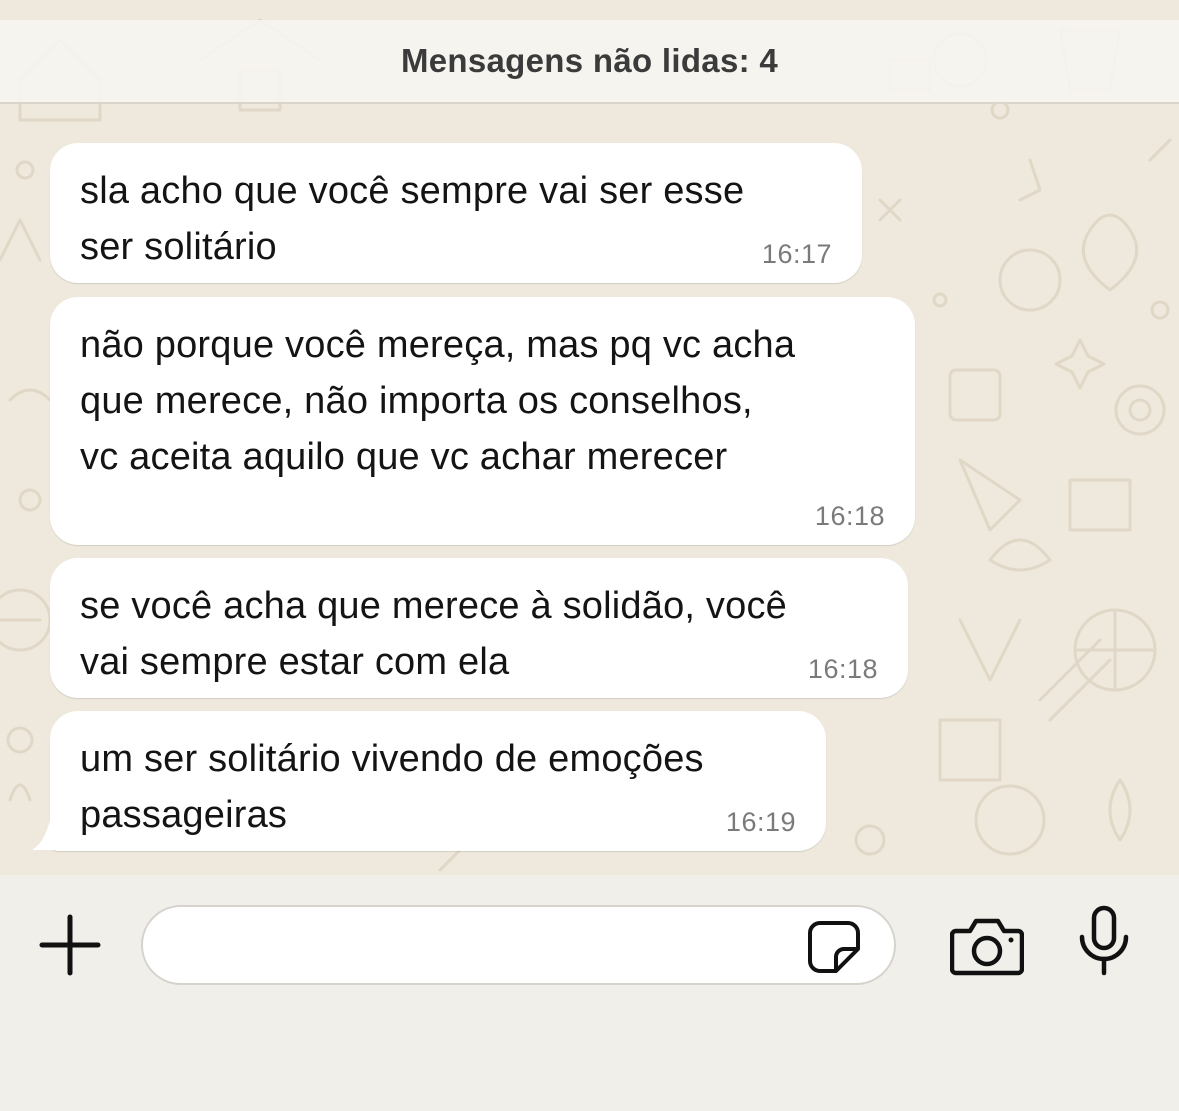  What do you see at coordinates (70, 945) in the screenshot?
I see `plus-icon` at bounding box center [70, 945].